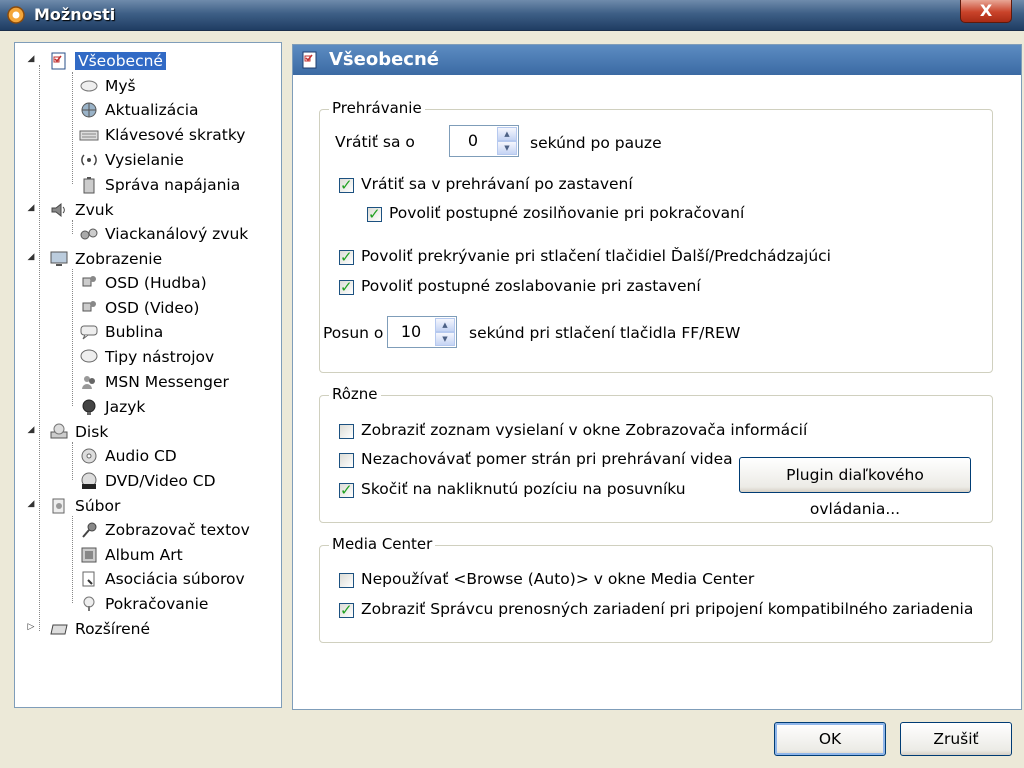 The height and width of the screenshot is (768, 1024). I want to click on surround-sound-icon, so click(89, 234).